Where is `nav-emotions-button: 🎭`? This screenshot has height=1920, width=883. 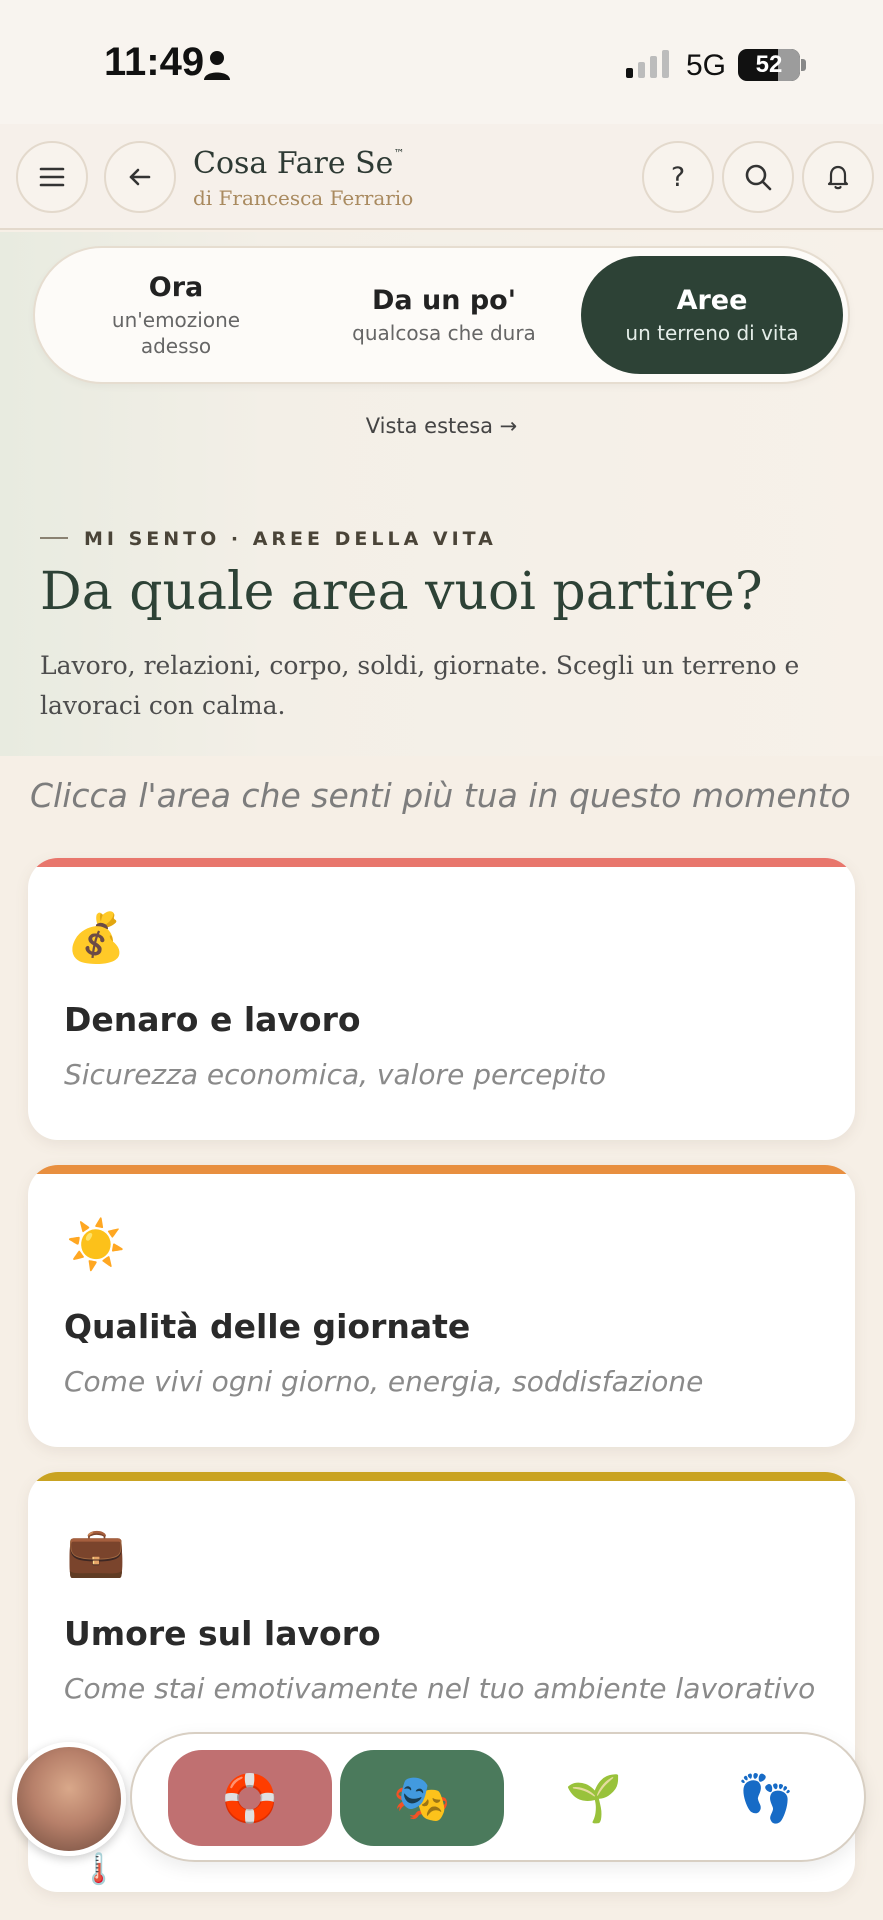 nav-emotions-button: 🎭 is located at coordinates (422, 1798).